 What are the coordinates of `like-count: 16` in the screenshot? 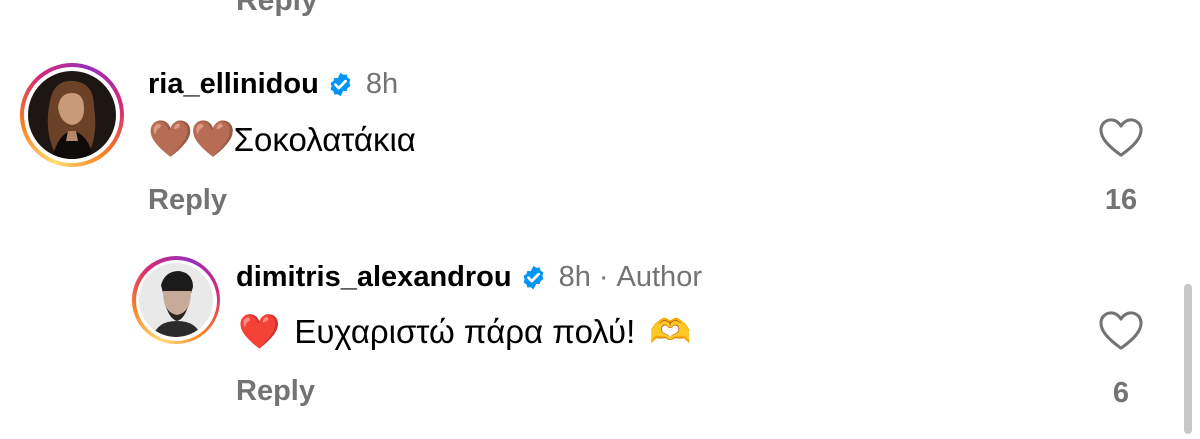 It's located at (1121, 200).